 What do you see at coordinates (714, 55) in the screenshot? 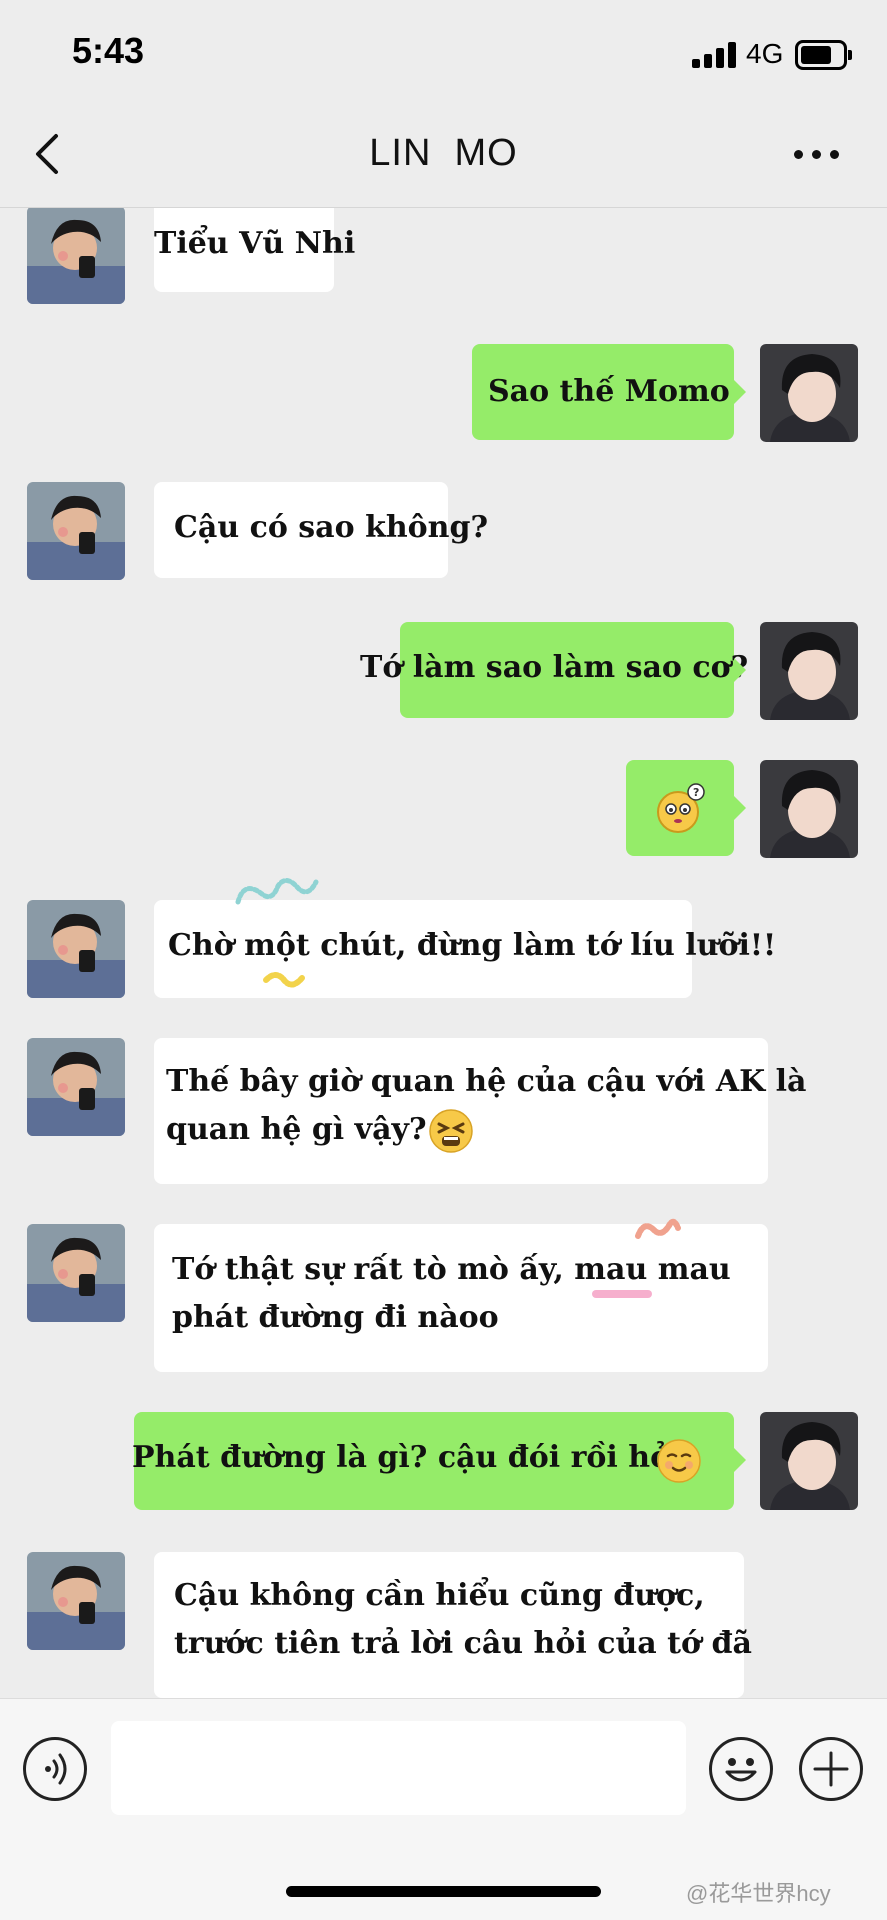
I see `signal-icon` at bounding box center [714, 55].